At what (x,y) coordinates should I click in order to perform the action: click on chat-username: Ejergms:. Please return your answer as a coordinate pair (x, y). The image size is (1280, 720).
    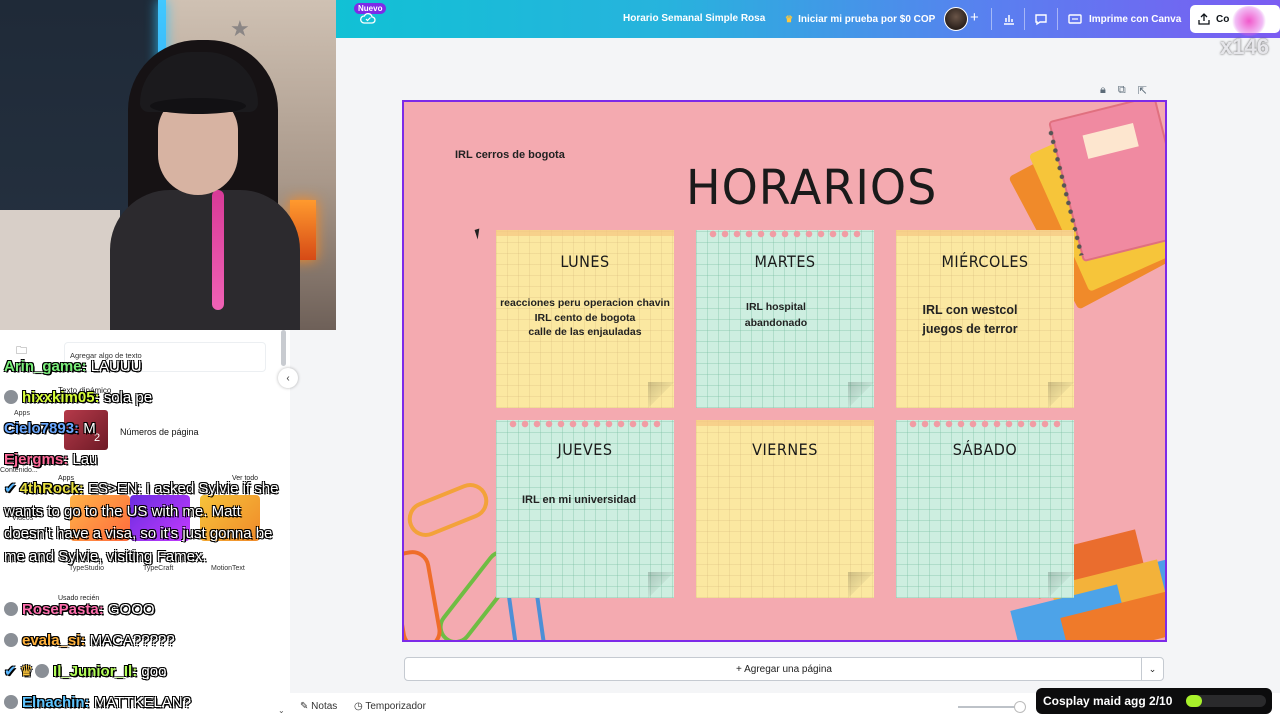
    Looking at the image, I should click on (36, 459).